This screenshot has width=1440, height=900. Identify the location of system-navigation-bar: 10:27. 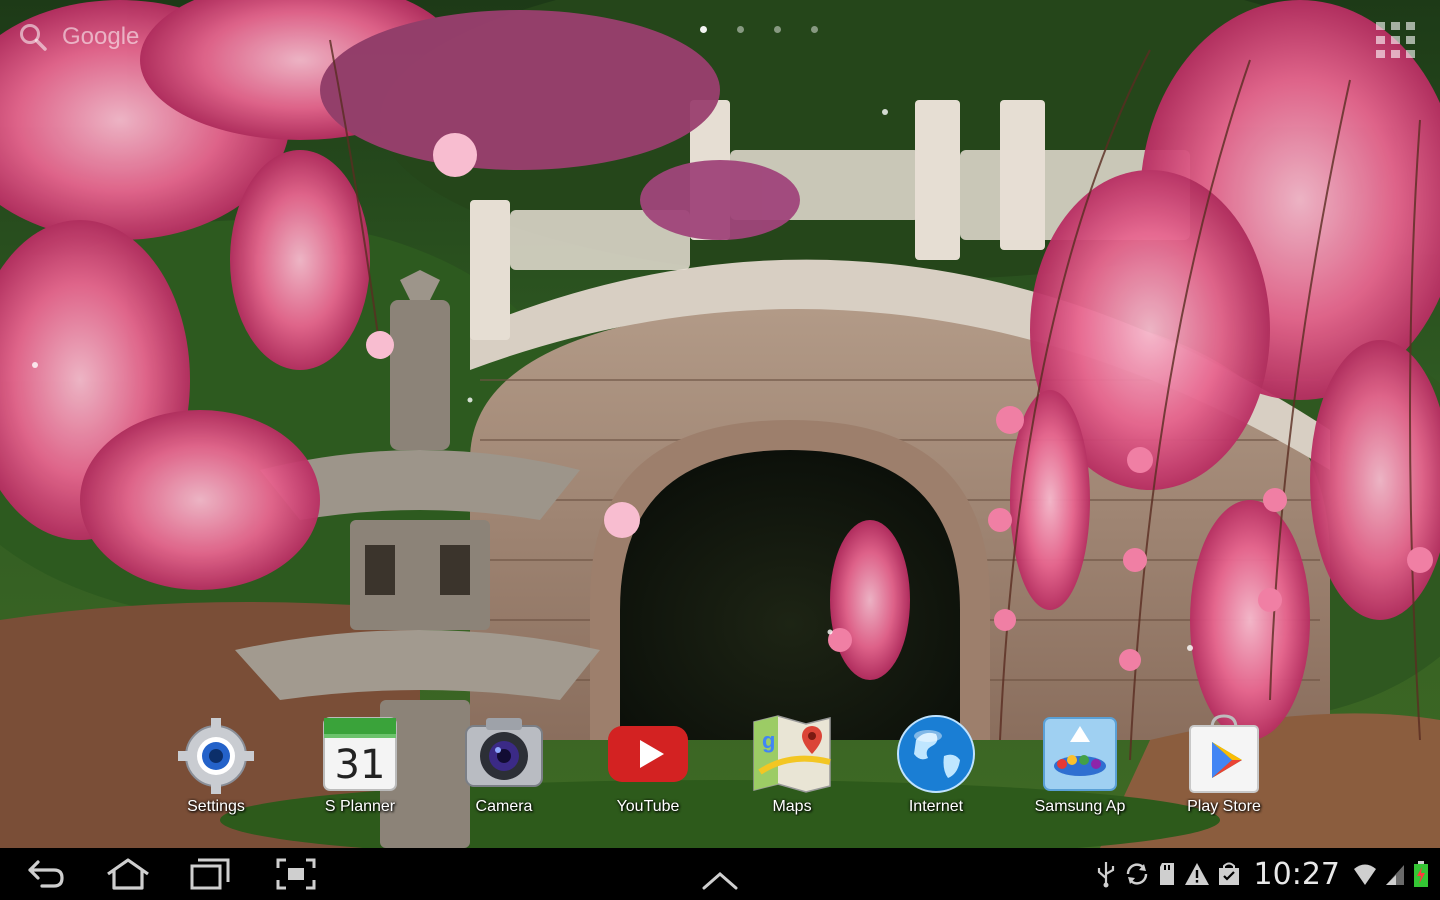
(720, 874).